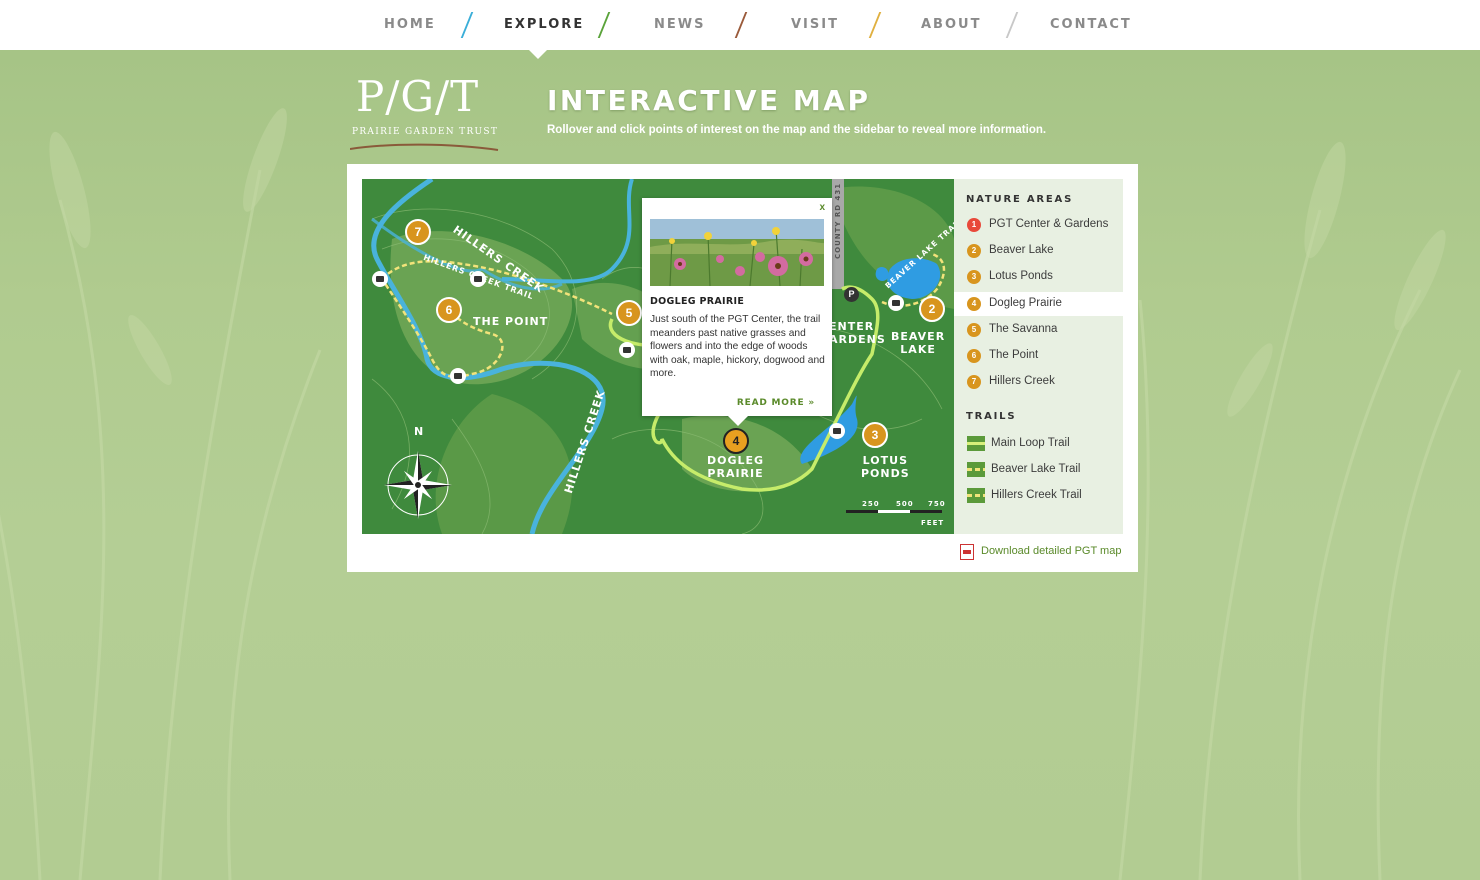  I want to click on number-2-icon: 2, so click(974, 251).